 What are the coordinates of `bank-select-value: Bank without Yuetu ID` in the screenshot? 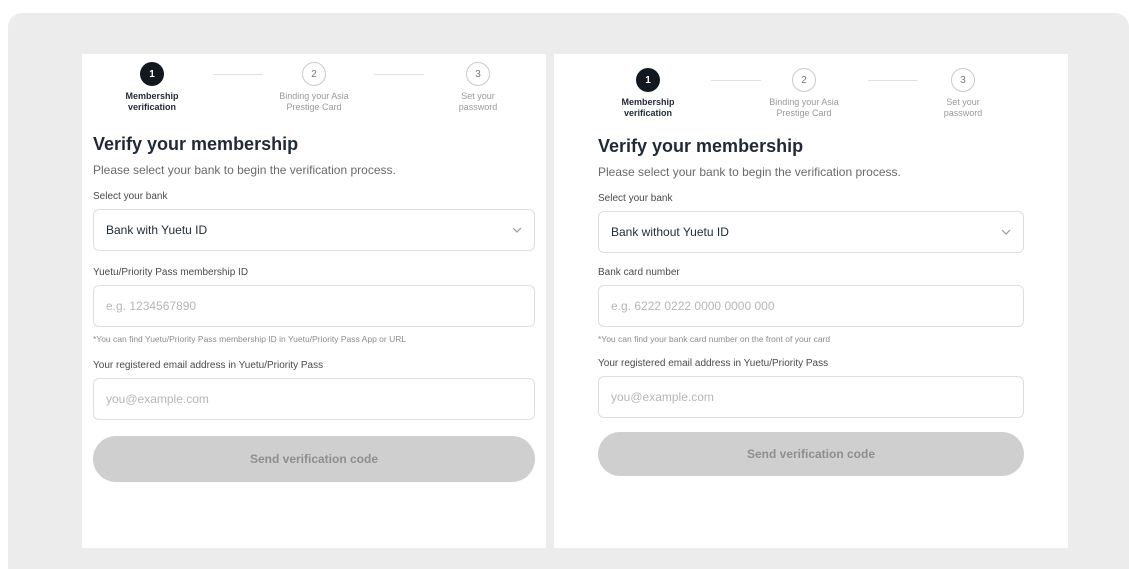 It's located at (670, 232).